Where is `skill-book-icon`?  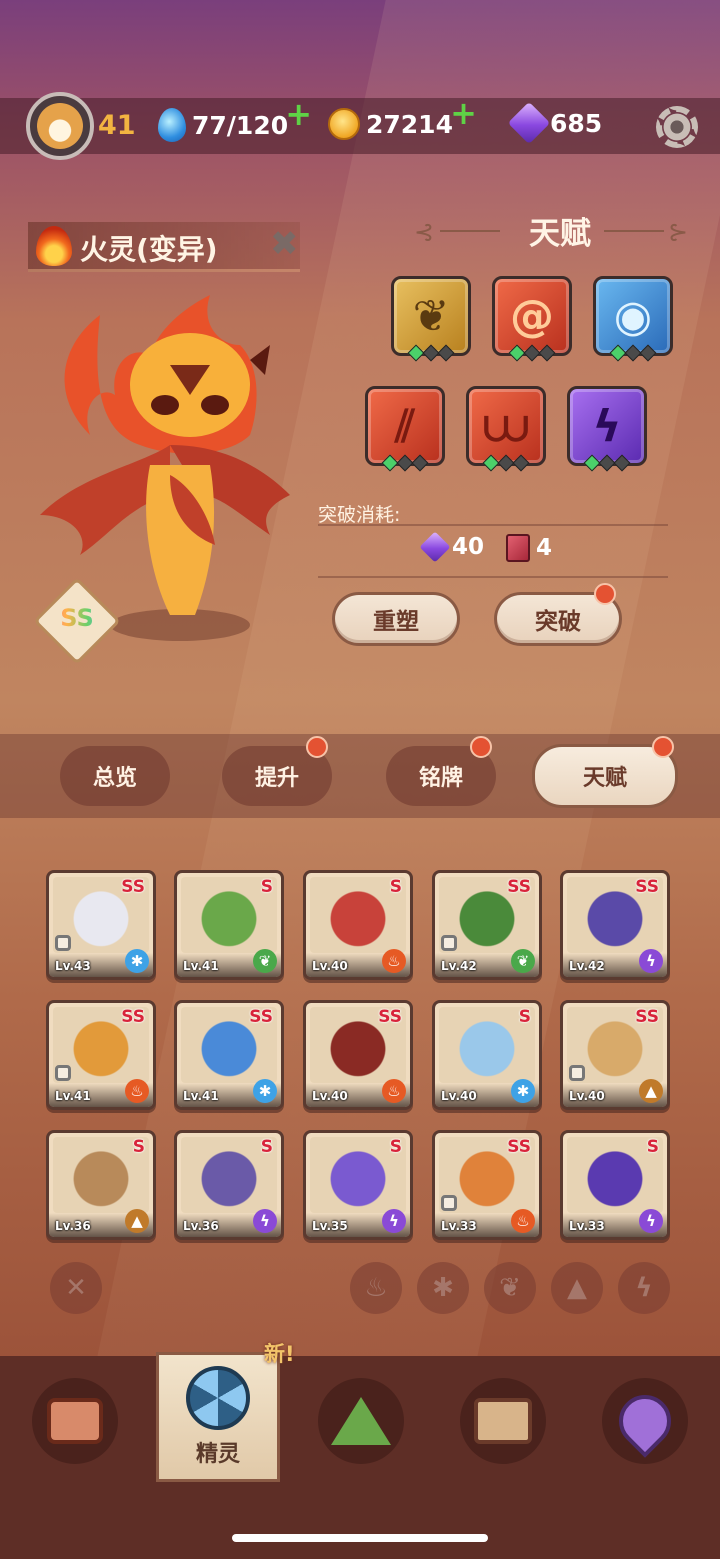 skill-book-icon is located at coordinates (518, 548).